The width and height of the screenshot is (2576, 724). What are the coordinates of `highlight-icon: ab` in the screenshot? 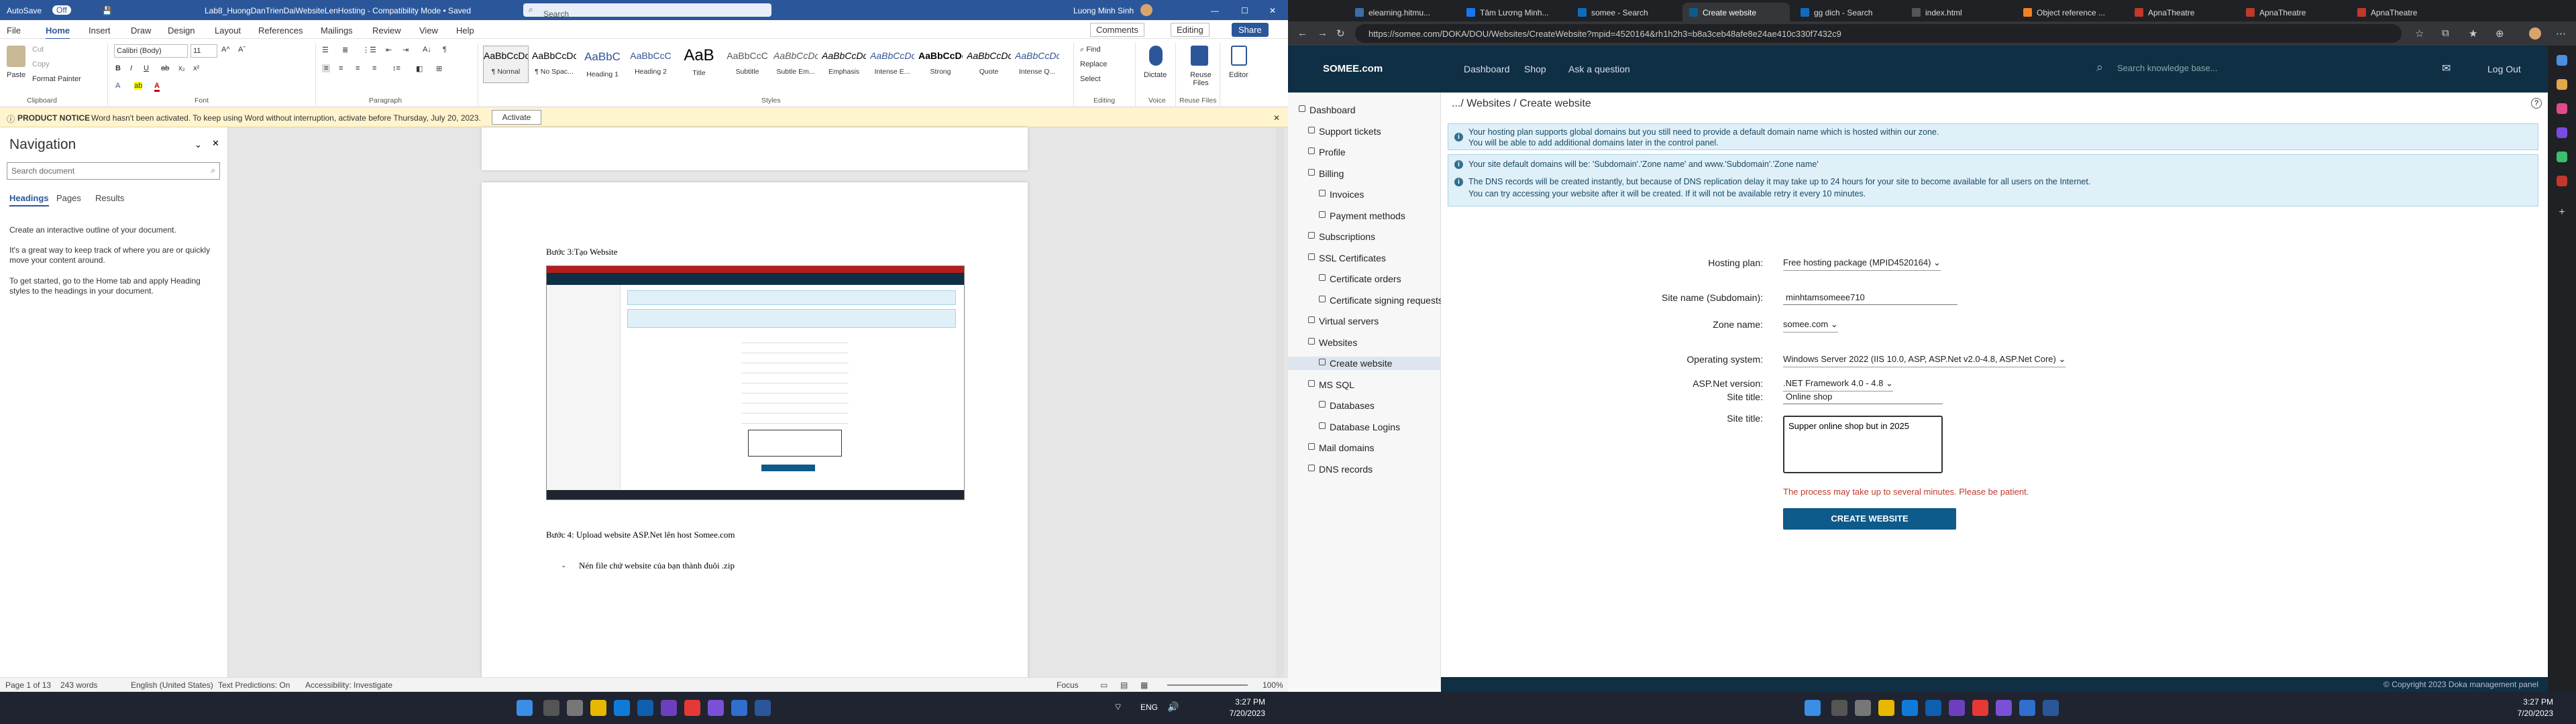 It's located at (138, 86).